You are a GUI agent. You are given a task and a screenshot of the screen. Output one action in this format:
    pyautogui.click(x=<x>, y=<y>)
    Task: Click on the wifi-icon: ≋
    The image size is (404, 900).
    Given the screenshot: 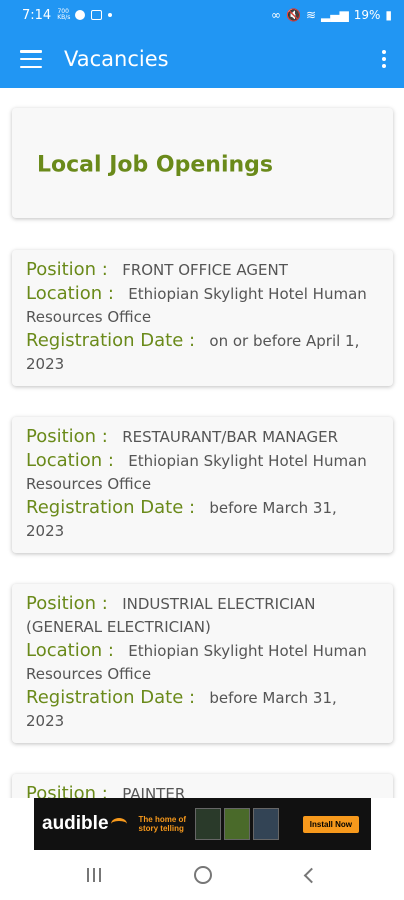 What is the action you would take?
    pyautogui.click(x=311, y=15)
    